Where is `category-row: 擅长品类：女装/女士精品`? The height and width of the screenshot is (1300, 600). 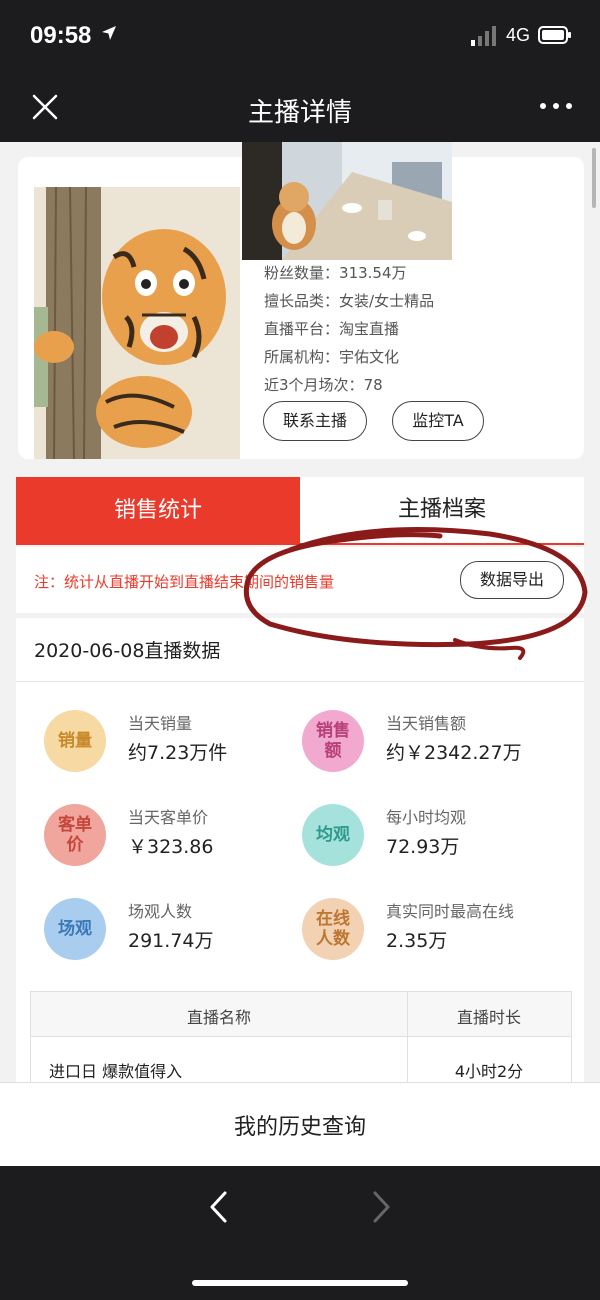
category-row: 擅长品类：女装/女士精品 is located at coordinates (349, 301).